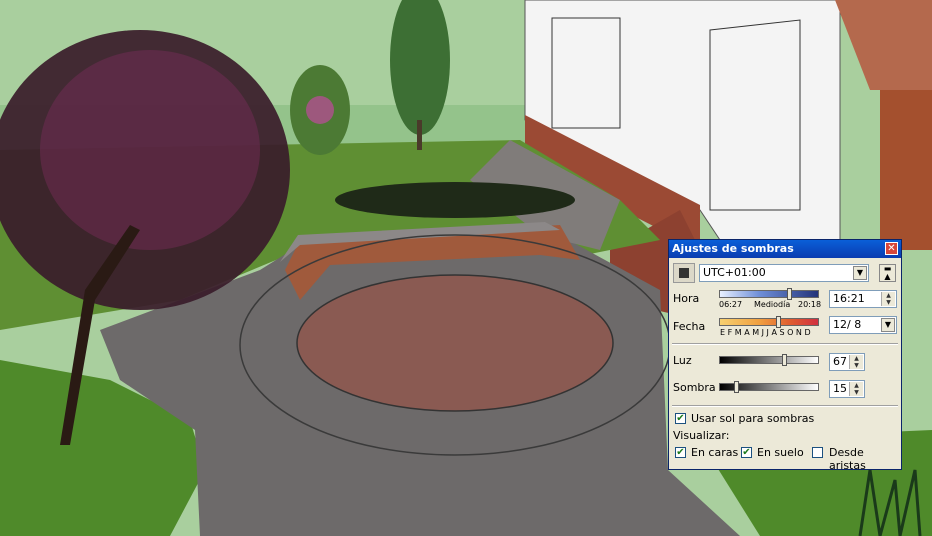  What do you see at coordinates (906, 170) in the screenshot?
I see `brick-wall-right` at bounding box center [906, 170].